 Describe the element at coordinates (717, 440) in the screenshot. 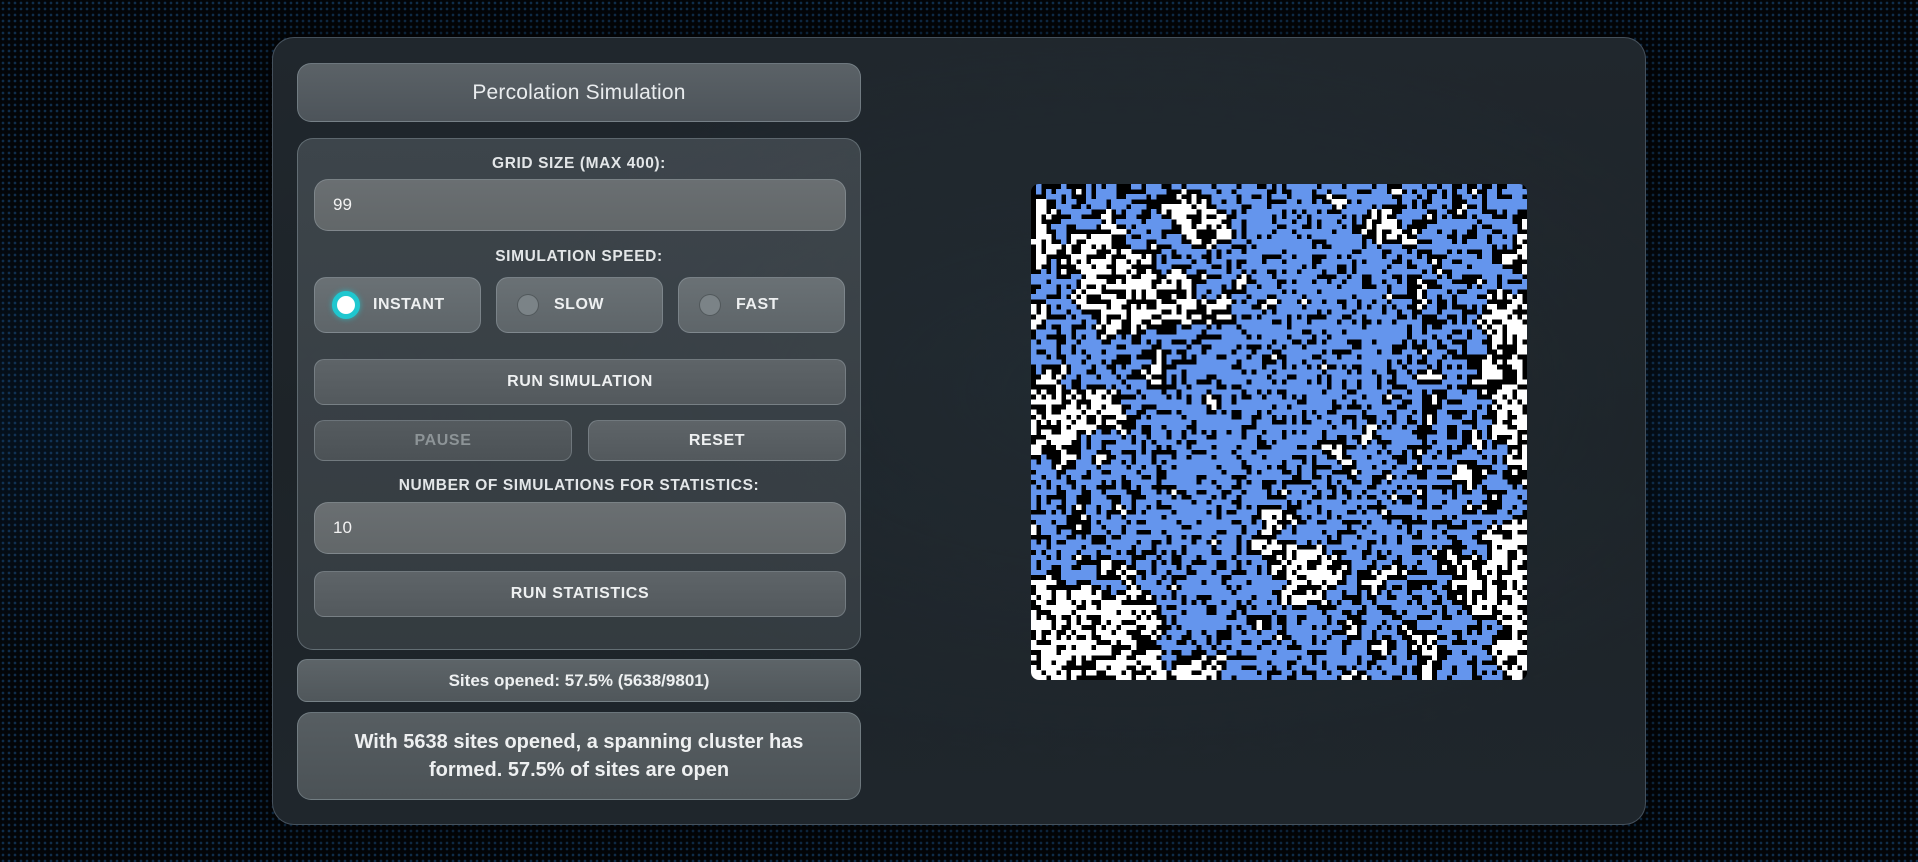

I see `reset-button: RESET` at that location.